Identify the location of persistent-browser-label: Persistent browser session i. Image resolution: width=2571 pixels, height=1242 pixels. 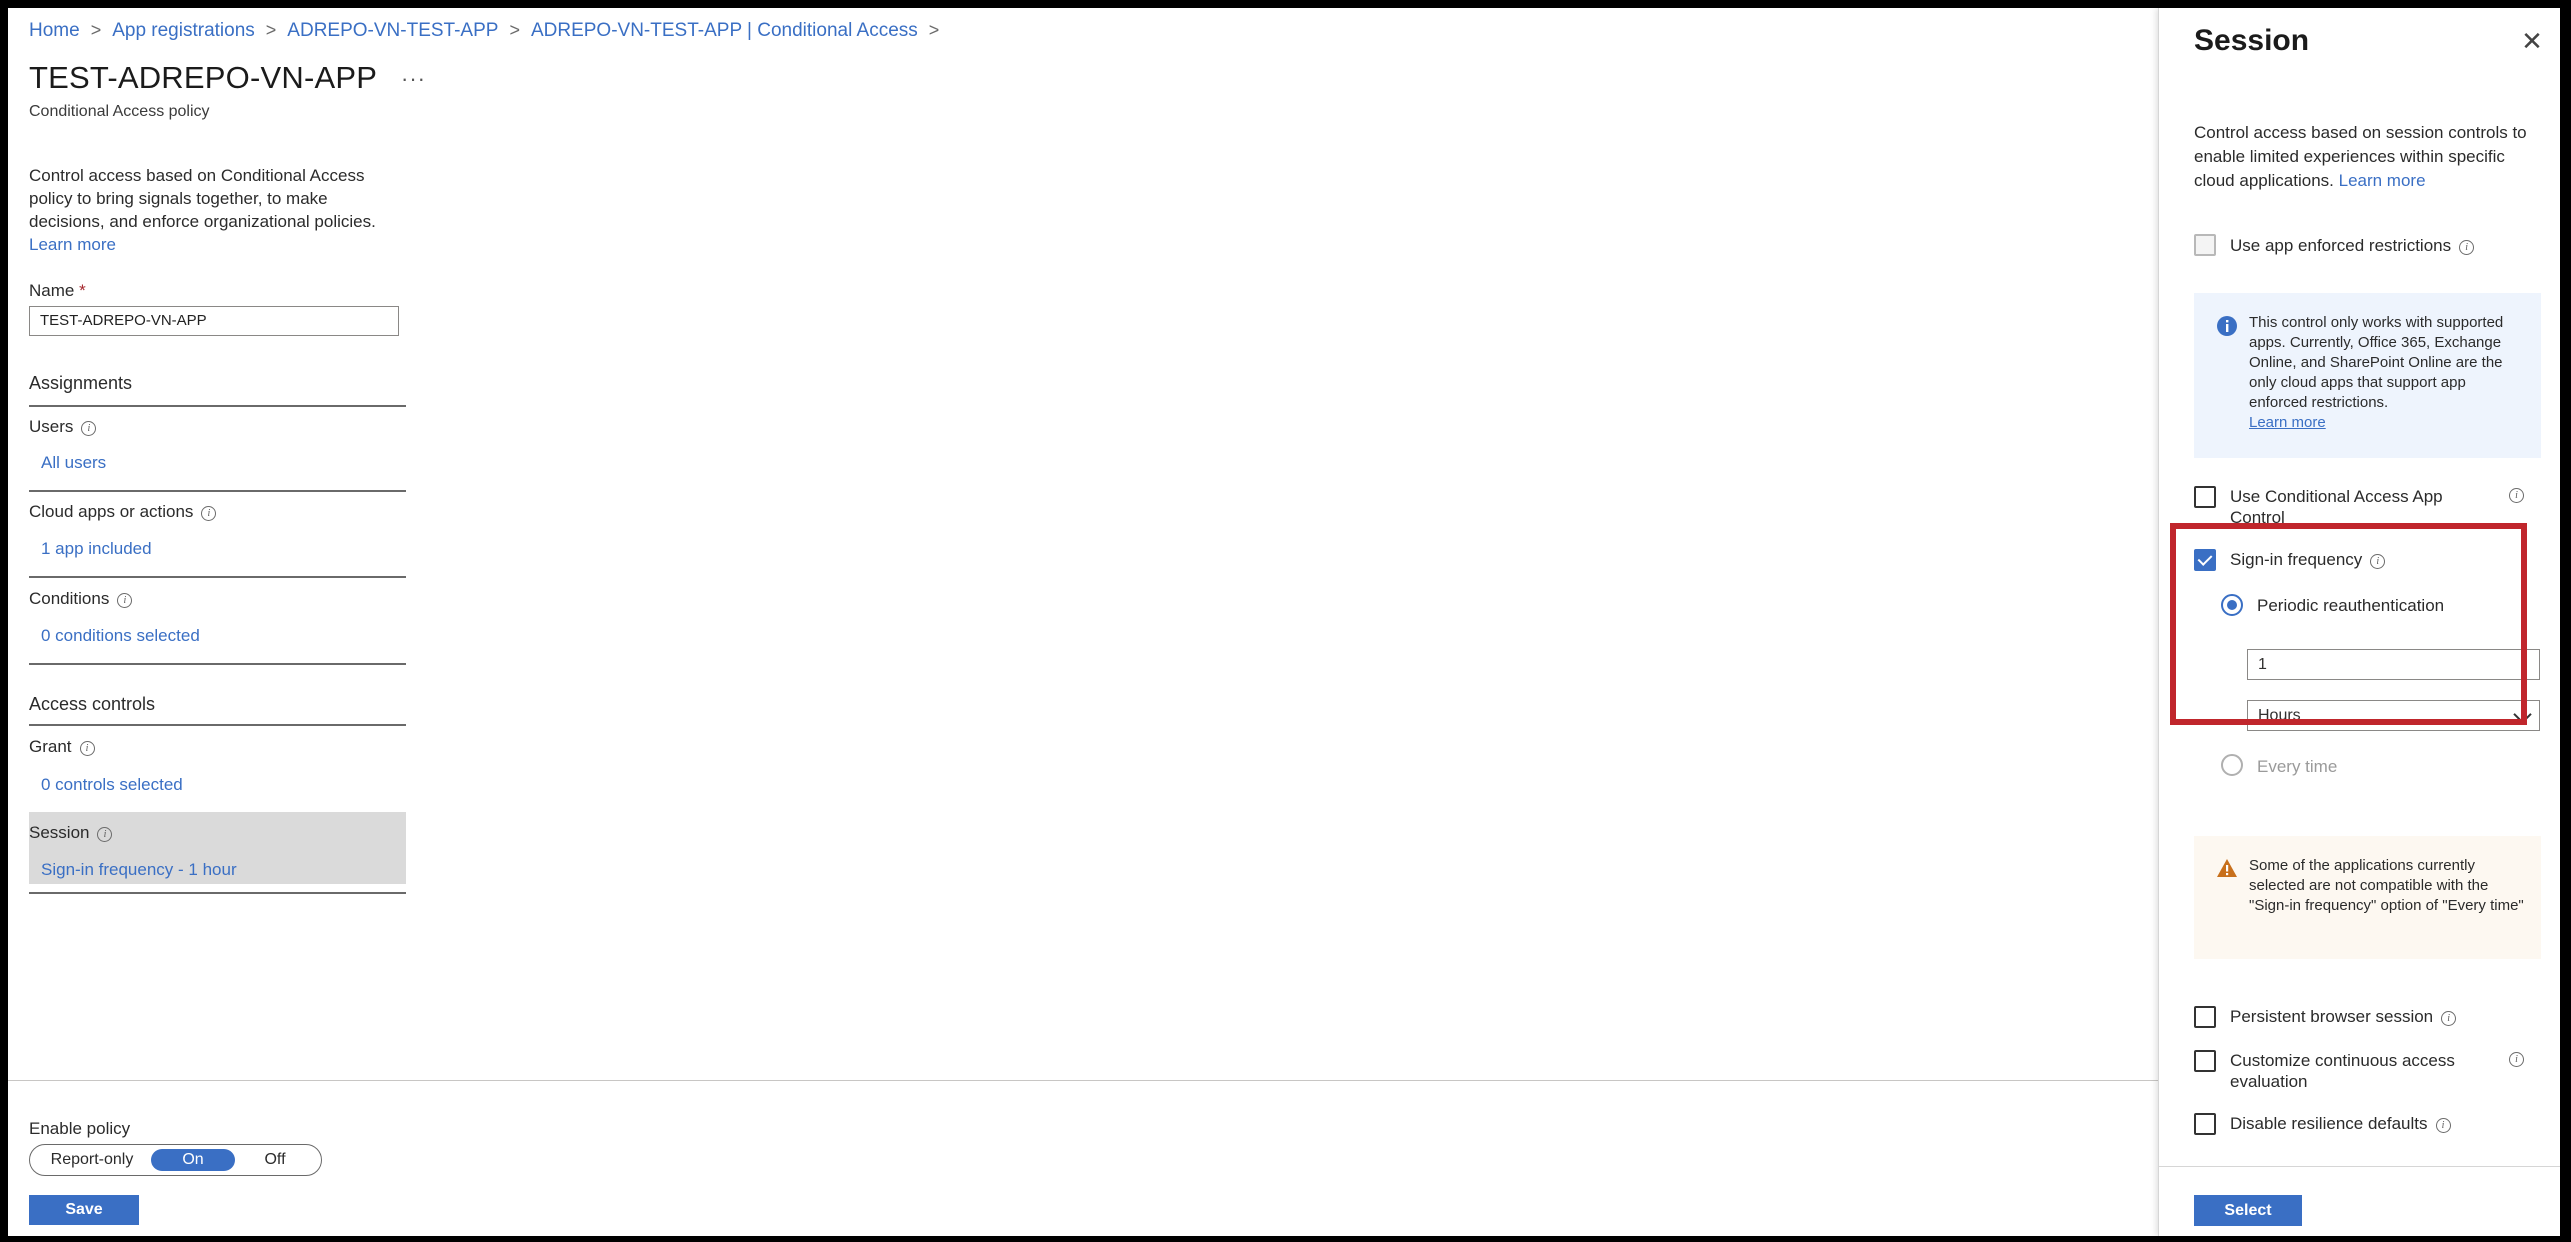
(2343, 1016).